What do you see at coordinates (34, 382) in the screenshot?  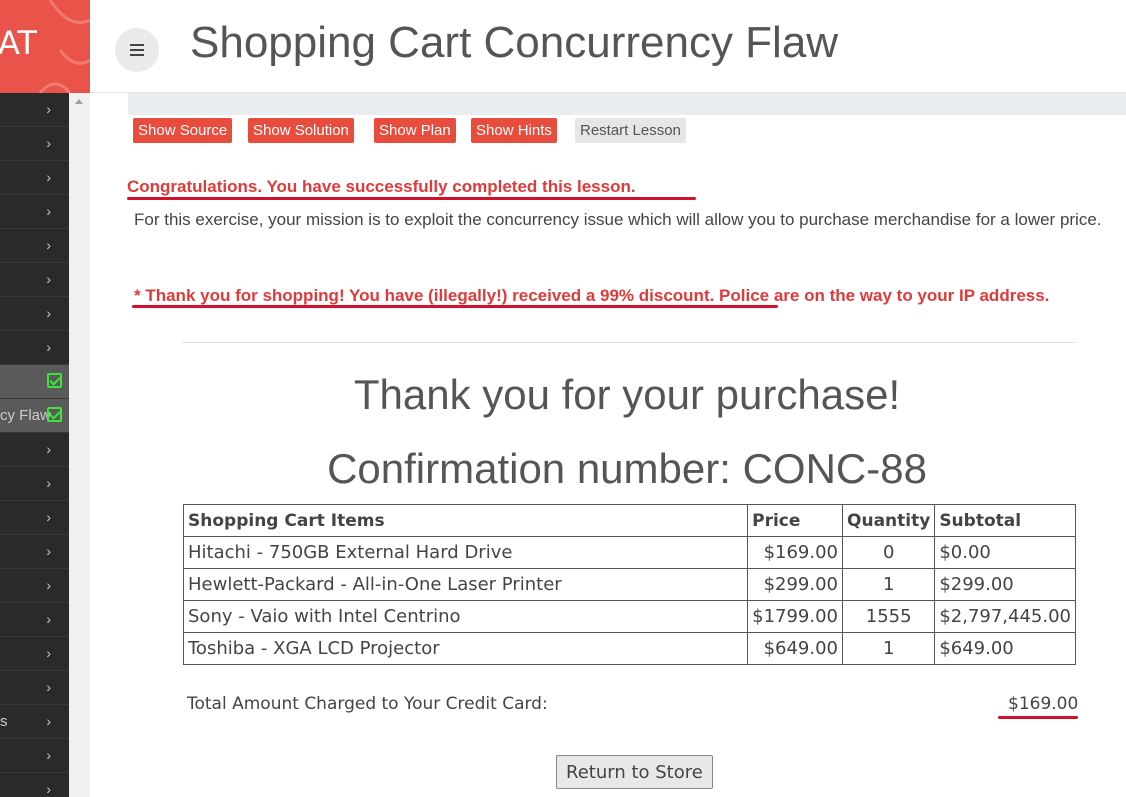 I see `sidebar-item-completed` at bounding box center [34, 382].